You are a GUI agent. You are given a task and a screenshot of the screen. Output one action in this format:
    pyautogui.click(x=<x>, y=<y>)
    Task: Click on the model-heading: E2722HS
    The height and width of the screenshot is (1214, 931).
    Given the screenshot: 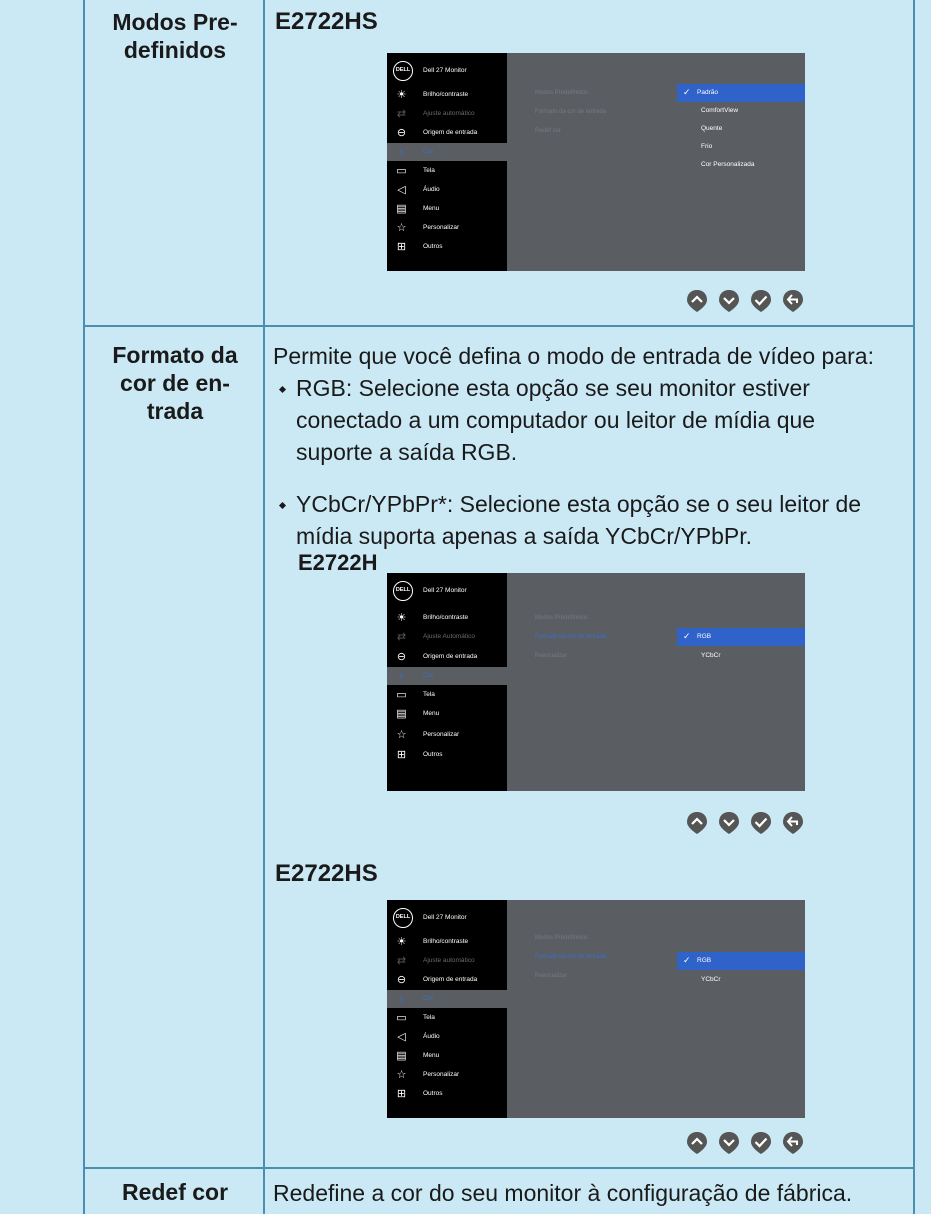 What is the action you would take?
    pyautogui.click(x=326, y=21)
    